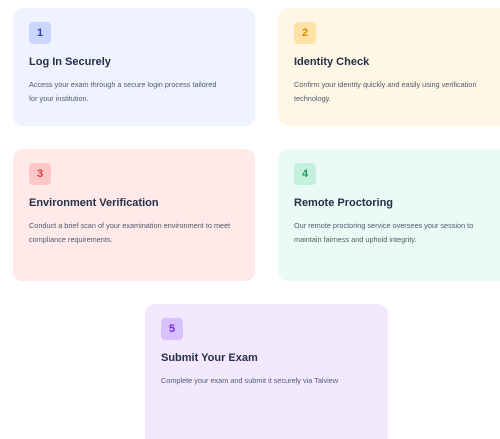  I want to click on step-title: Log In Securely, so click(70, 62).